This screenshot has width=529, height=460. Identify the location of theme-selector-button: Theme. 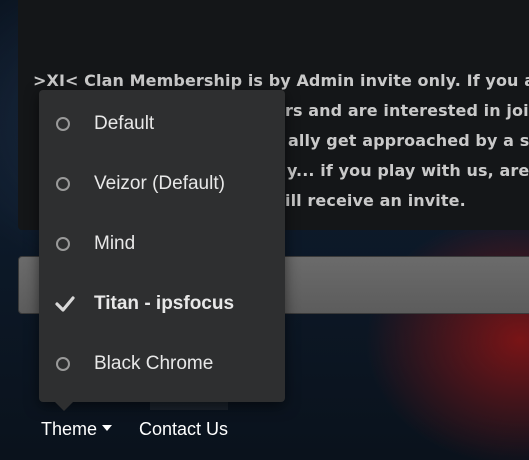
(77, 429).